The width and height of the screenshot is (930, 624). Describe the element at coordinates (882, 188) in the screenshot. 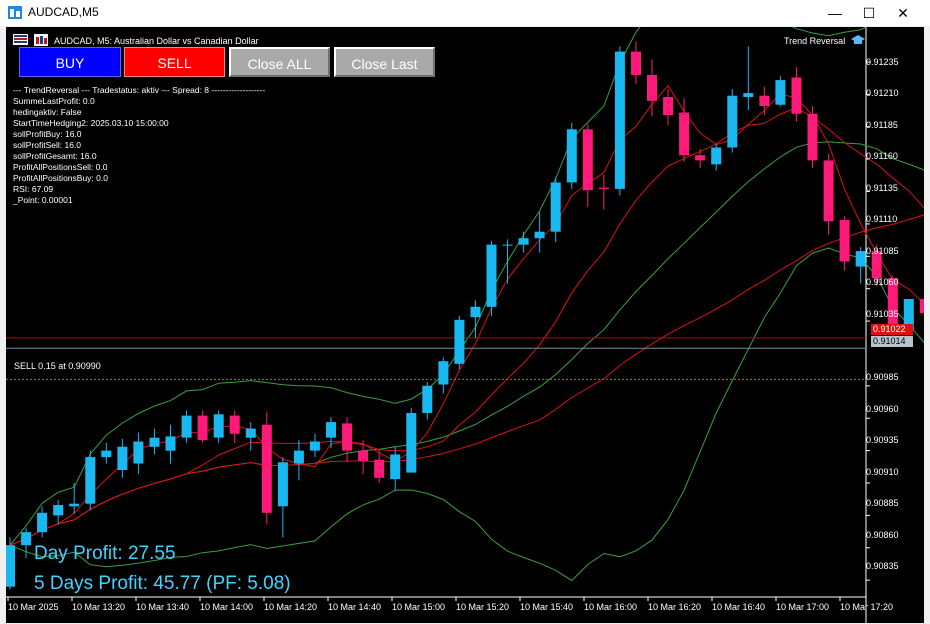

I see `price-axis-label: 0.91135` at that location.